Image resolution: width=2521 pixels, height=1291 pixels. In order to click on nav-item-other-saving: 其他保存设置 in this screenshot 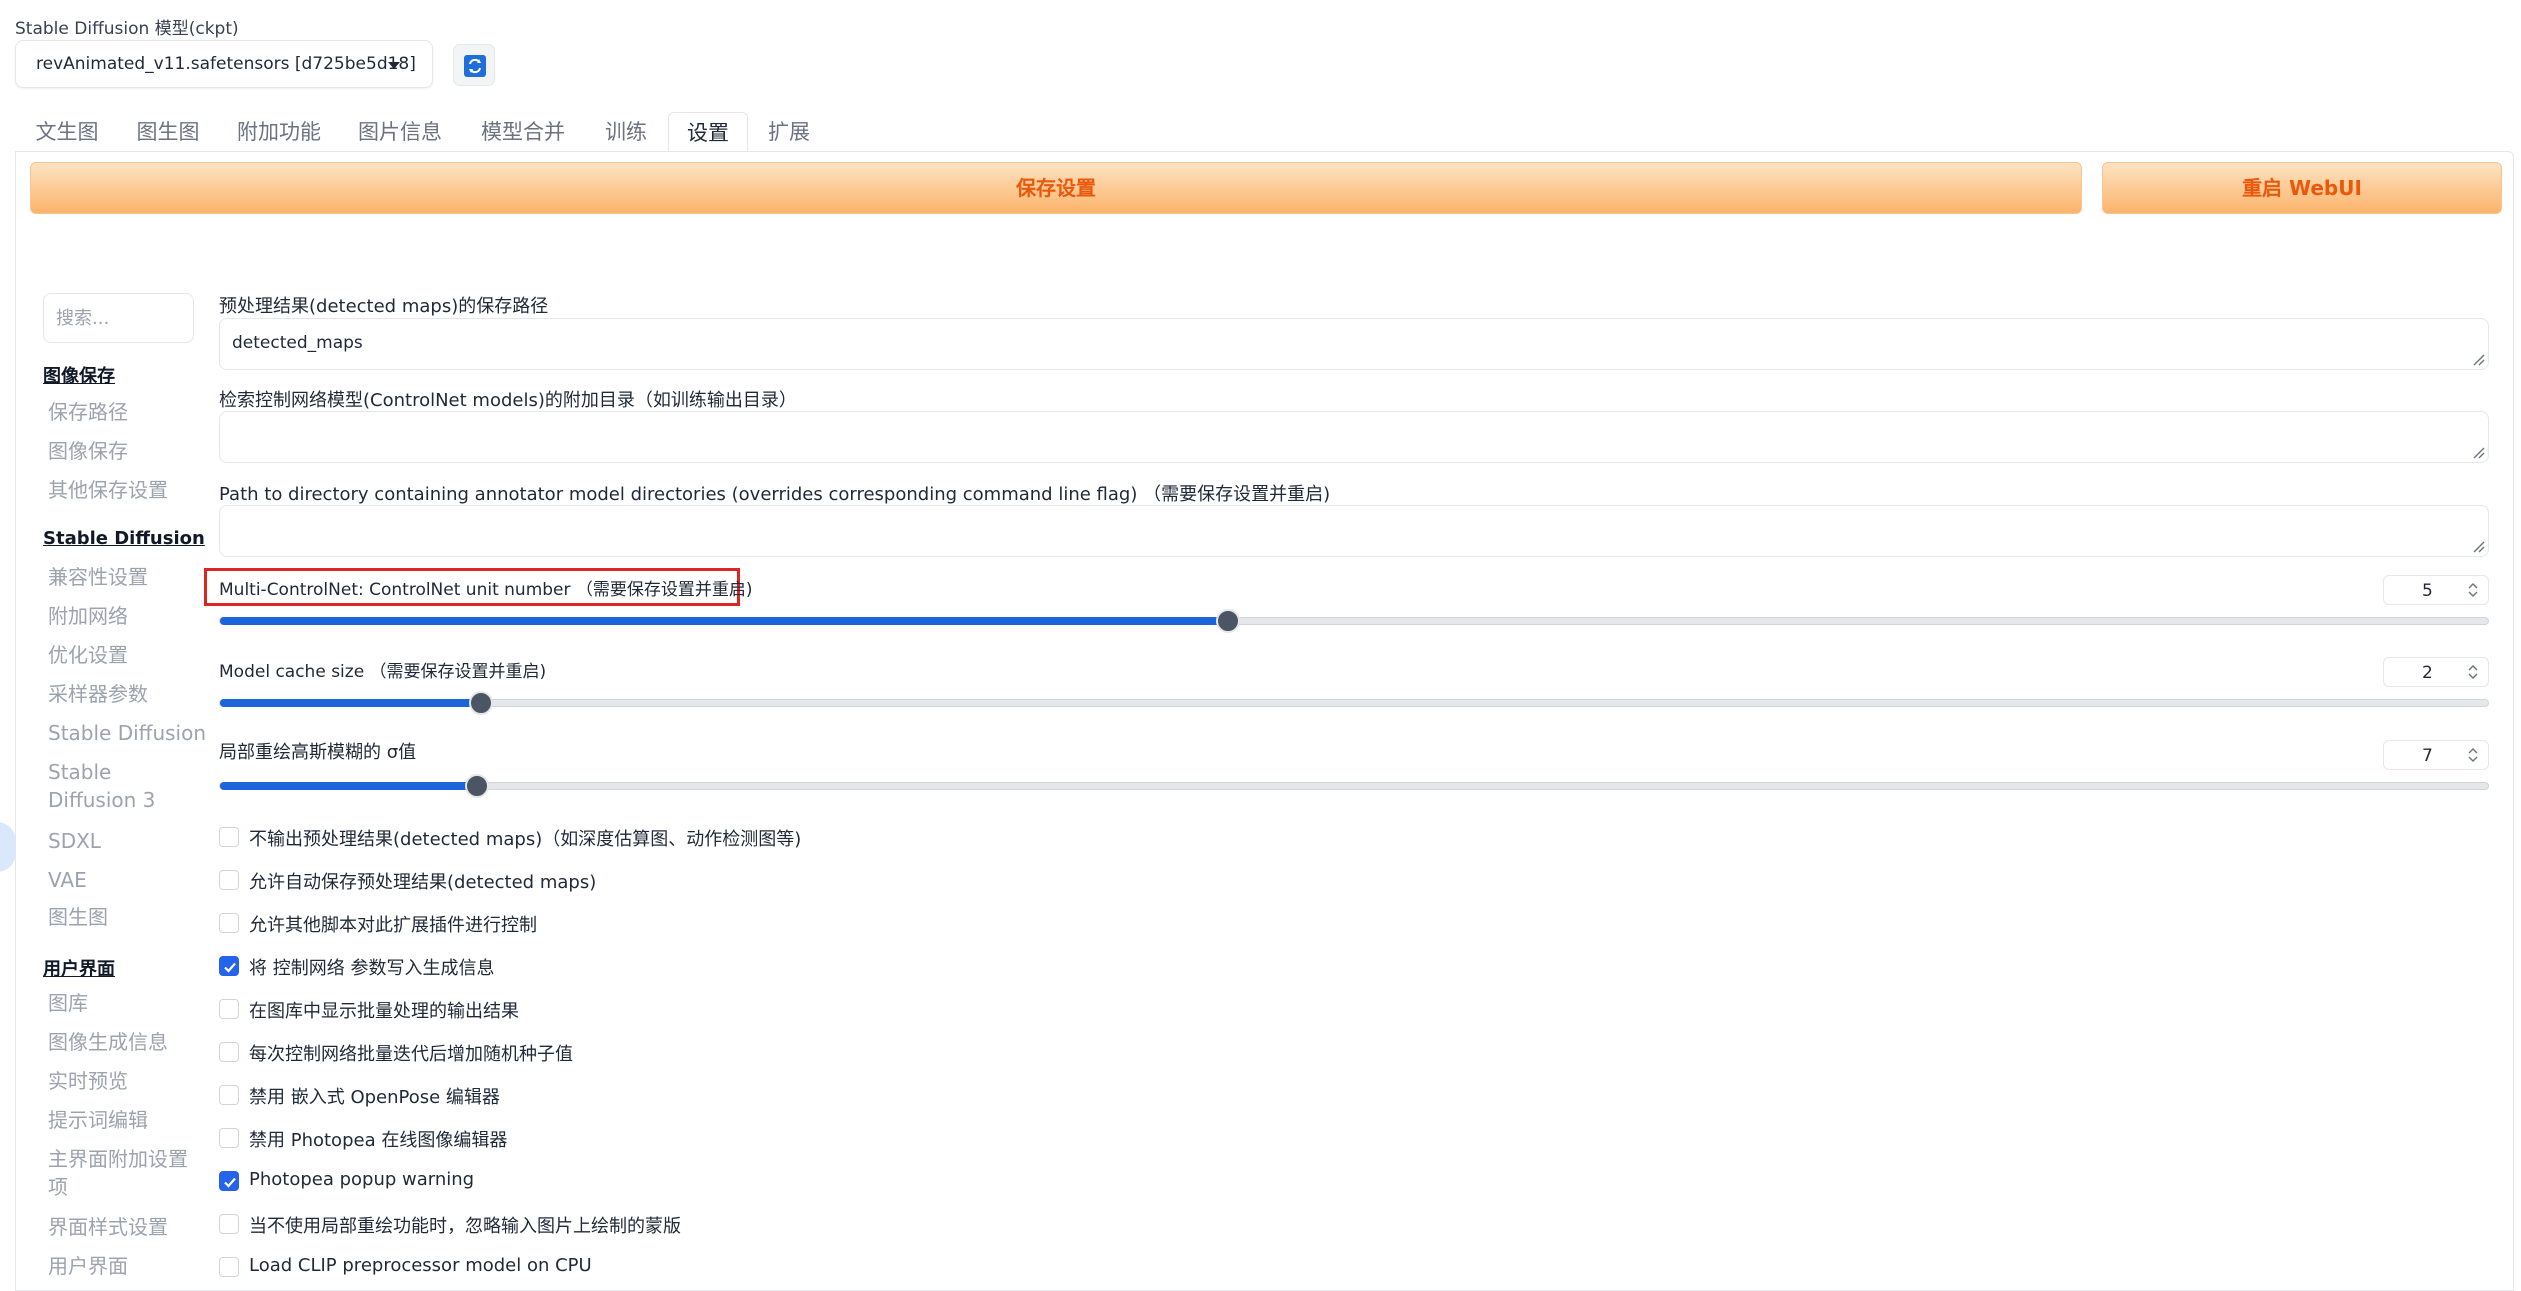, I will do `click(108, 490)`.